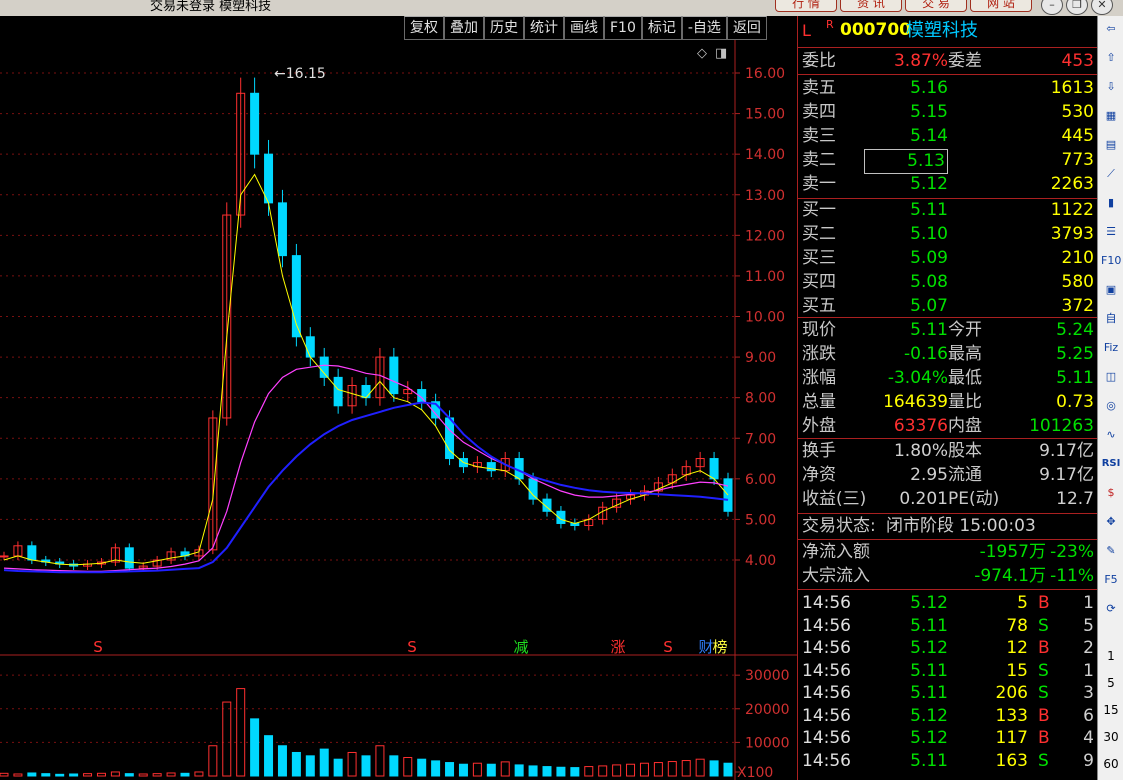 Image resolution: width=1123 pixels, height=780 pixels. What do you see at coordinates (1111, 174) in the screenshot?
I see `line-chart-icon: ⟋` at bounding box center [1111, 174].